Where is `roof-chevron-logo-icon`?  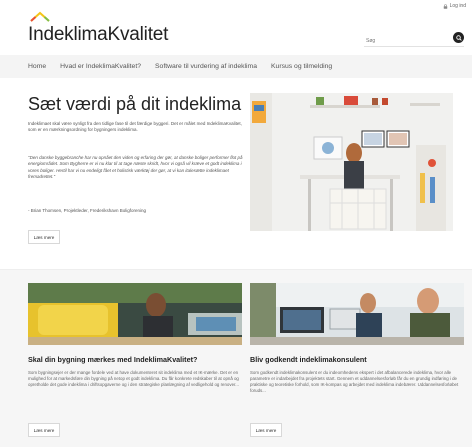 roof-chevron-logo-icon is located at coordinates (40, 16).